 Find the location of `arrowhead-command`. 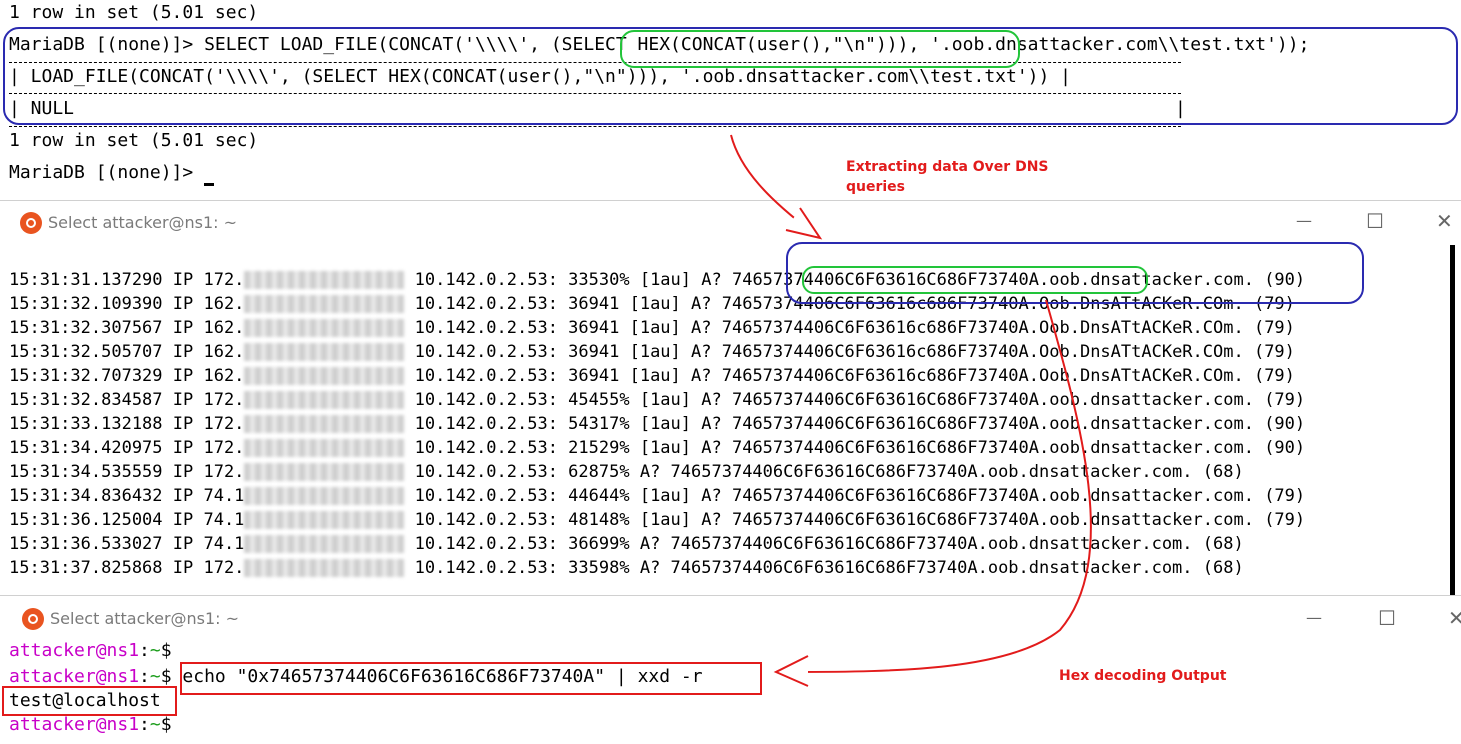

arrowhead-command is located at coordinates (791, 671).